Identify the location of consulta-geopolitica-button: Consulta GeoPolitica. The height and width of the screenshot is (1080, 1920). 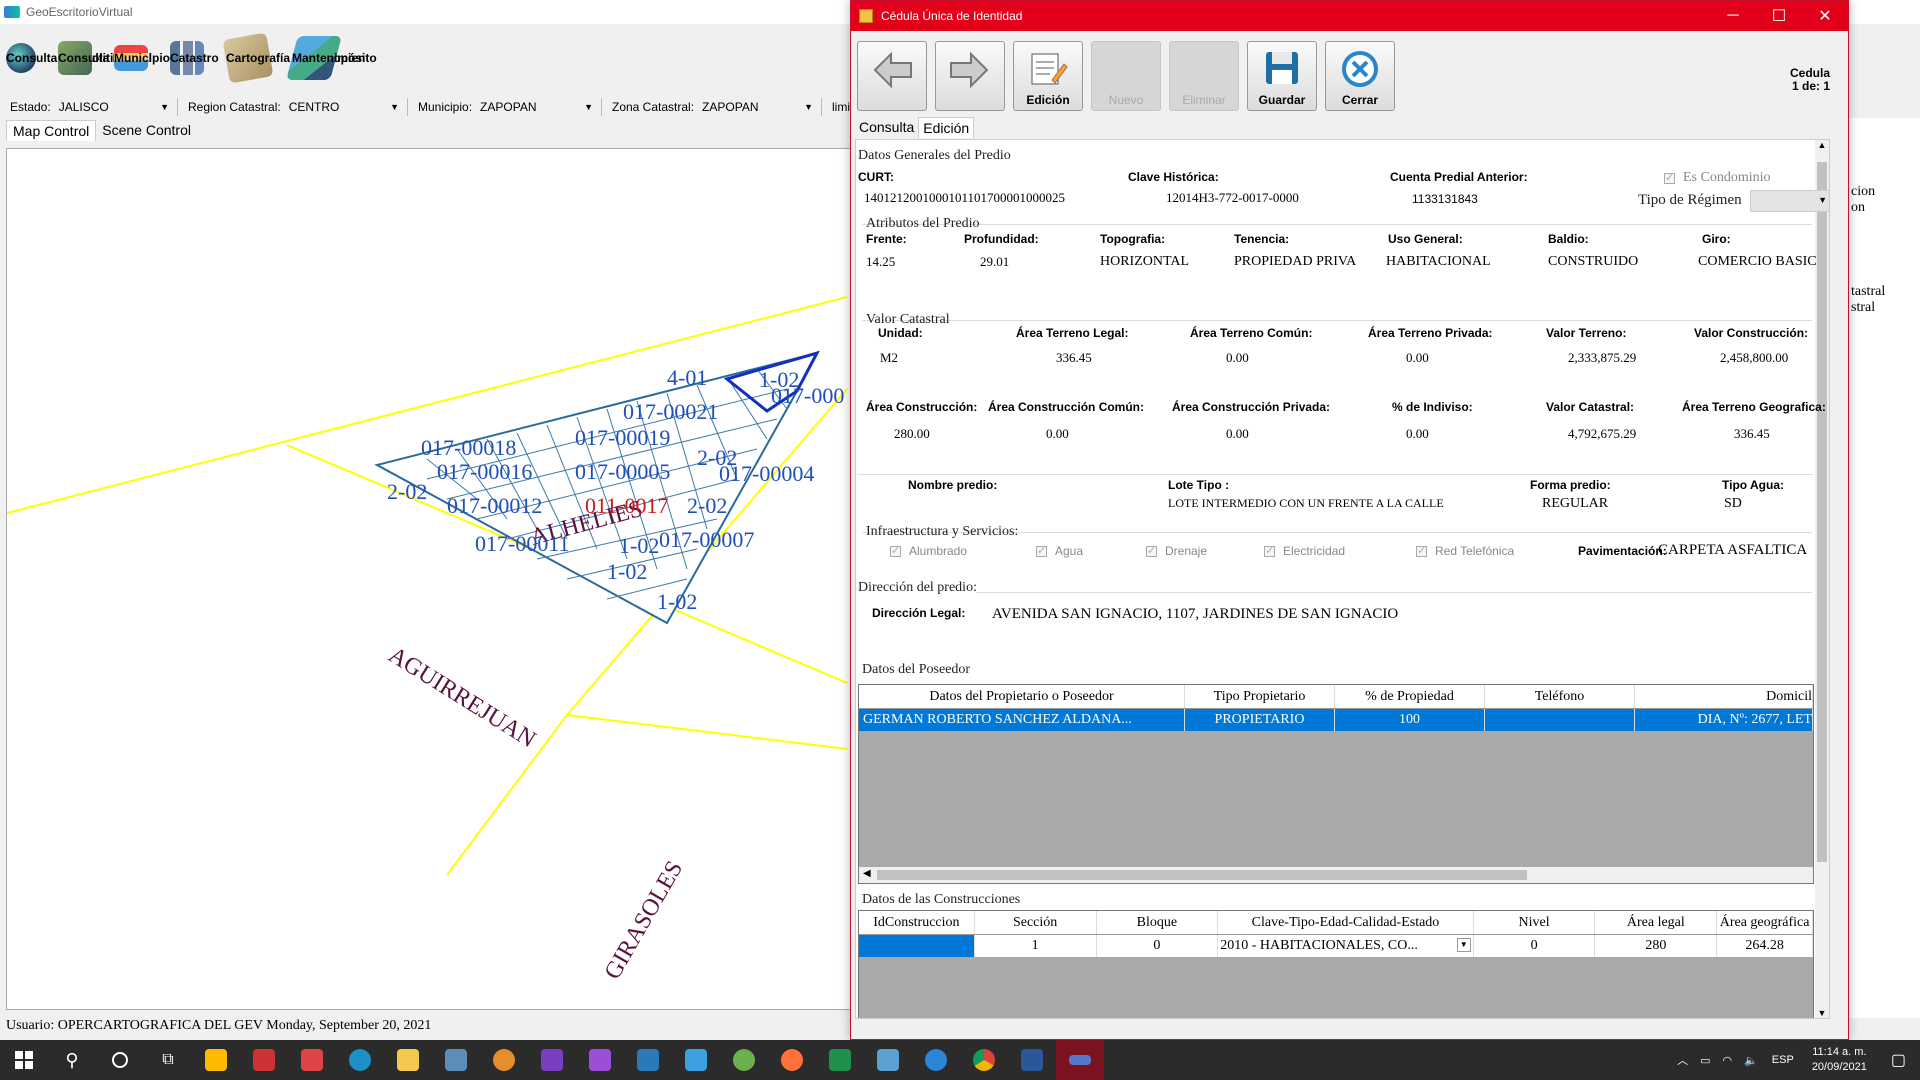
(66, 58).